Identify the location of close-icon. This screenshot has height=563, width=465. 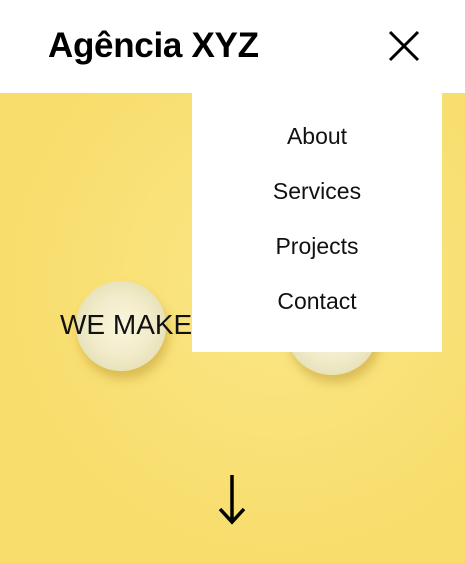
(404, 46).